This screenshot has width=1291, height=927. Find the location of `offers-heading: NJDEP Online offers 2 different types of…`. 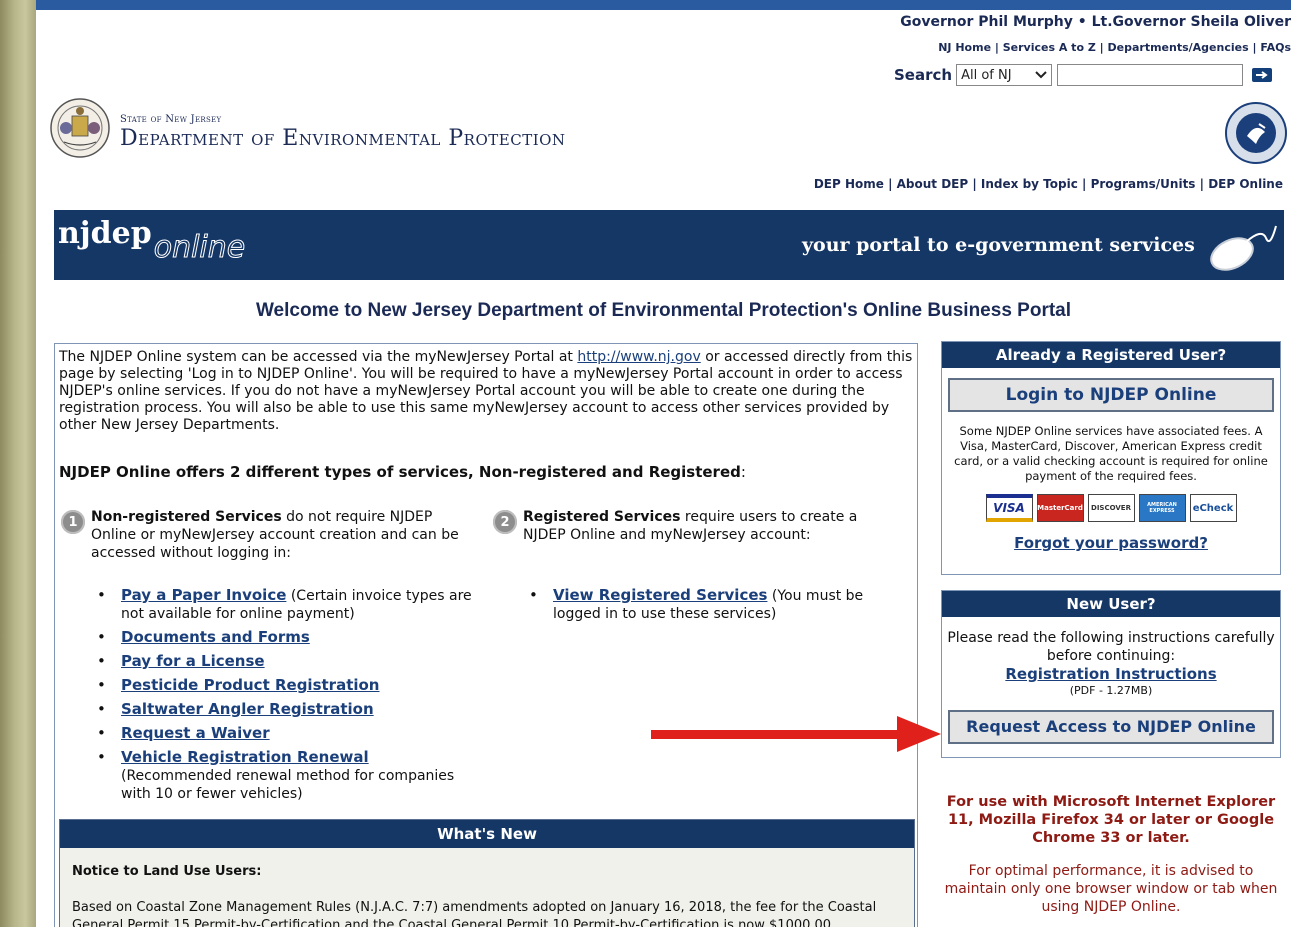

offers-heading: NJDEP Online offers 2 different types of… is located at coordinates (402, 472).